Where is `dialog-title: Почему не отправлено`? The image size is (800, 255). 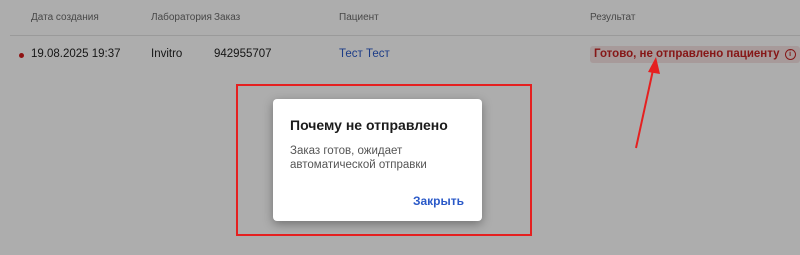 dialog-title: Почему не отправлено is located at coordinates (369, 125).